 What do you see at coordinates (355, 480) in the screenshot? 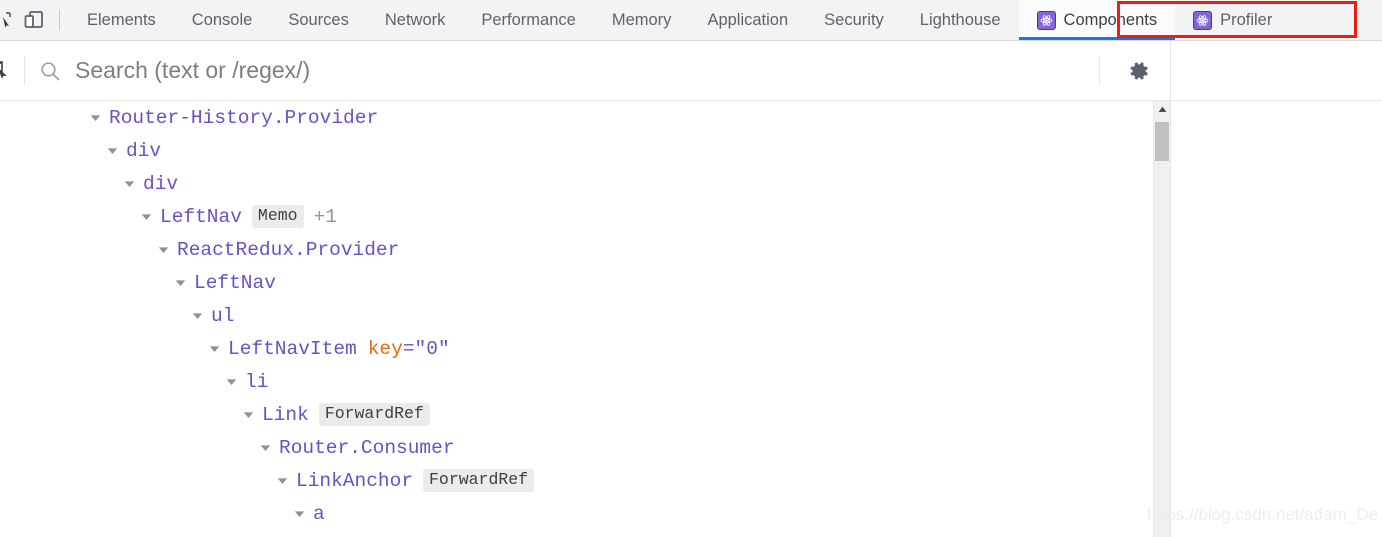
I see `component-name: LinkAnchor` at bounding box center [355, 480].